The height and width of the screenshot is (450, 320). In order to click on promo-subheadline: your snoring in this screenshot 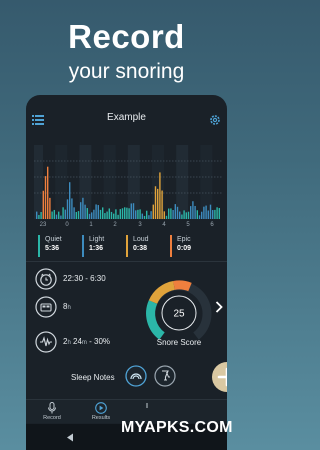, I will do `click(126, 71)`.